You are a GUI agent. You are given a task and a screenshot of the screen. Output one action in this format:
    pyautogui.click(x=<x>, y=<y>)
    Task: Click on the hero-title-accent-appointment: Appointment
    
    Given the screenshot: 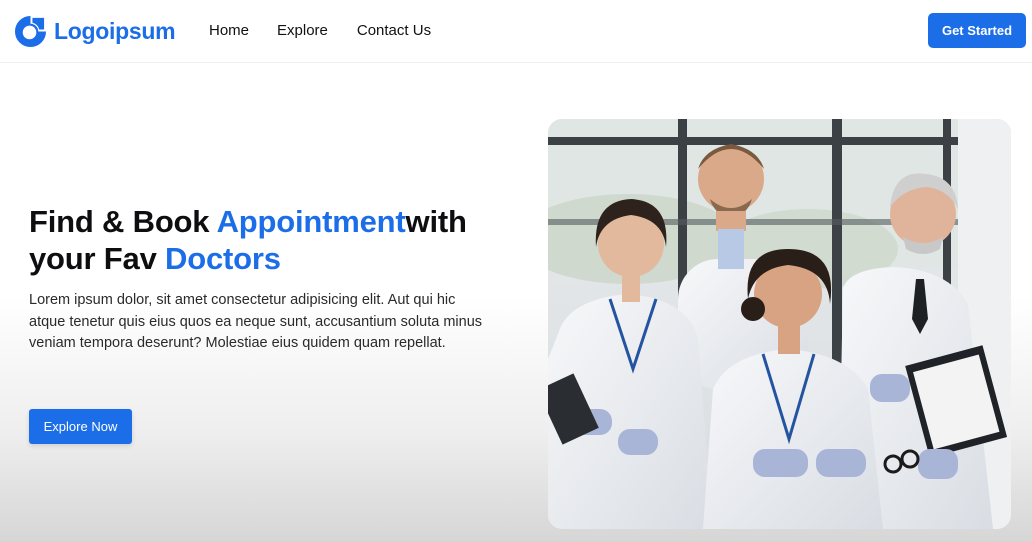 What is the action you would take?
    pyautogui.click(x=311, y=221)
    